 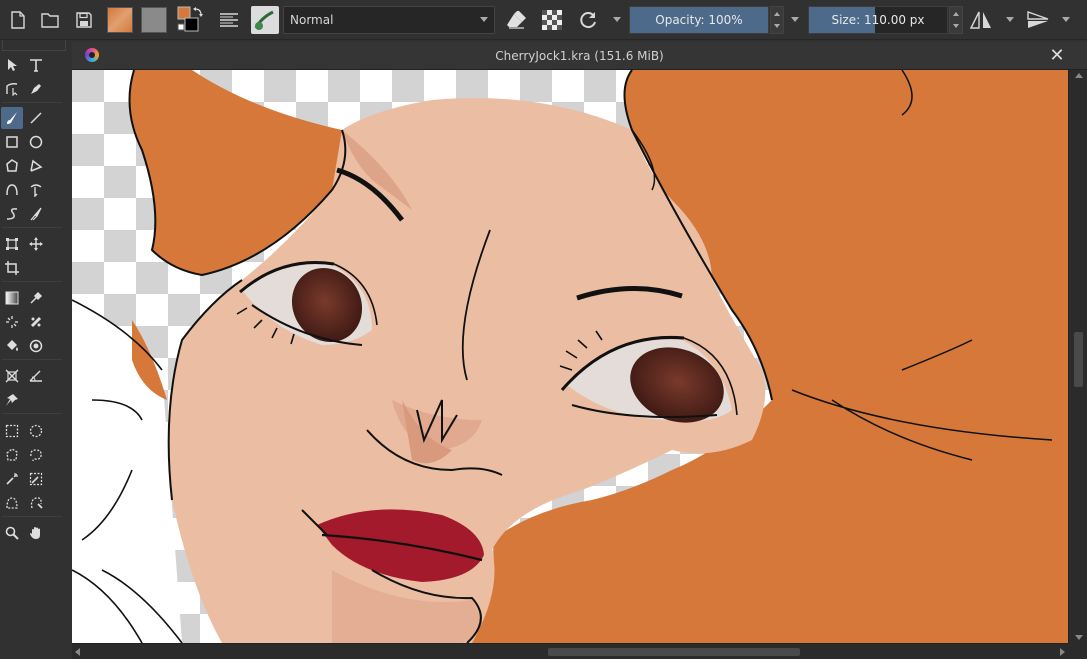 I want to click on measure-tool, so click(x=36, y=376).